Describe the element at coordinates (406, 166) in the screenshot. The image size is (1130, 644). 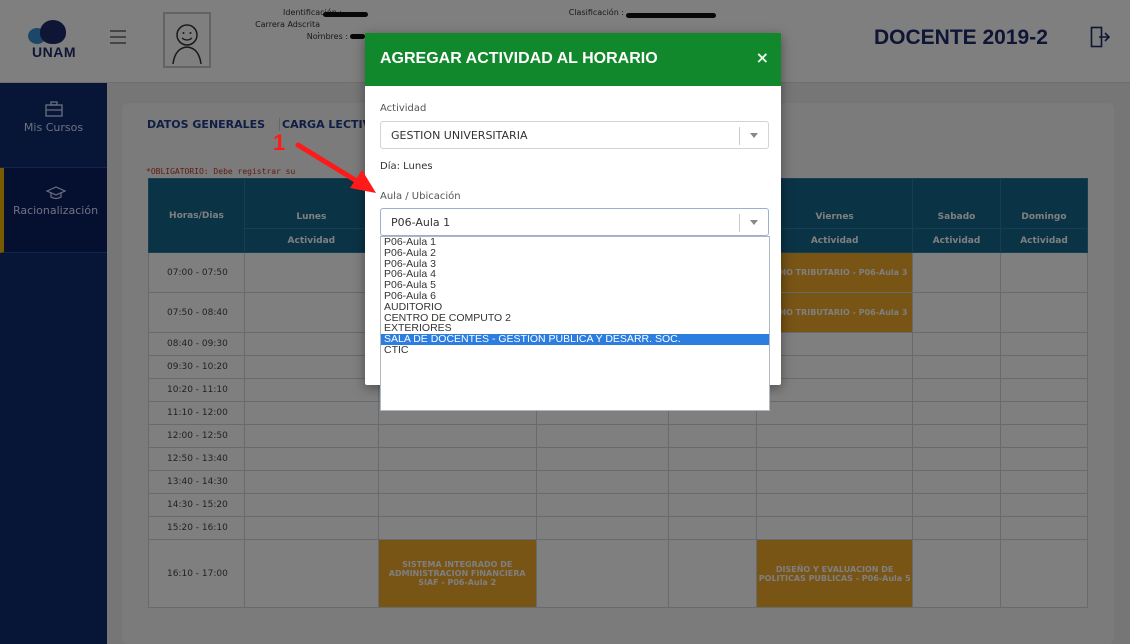
I see `dia-text: Día: Lunes` at that location.